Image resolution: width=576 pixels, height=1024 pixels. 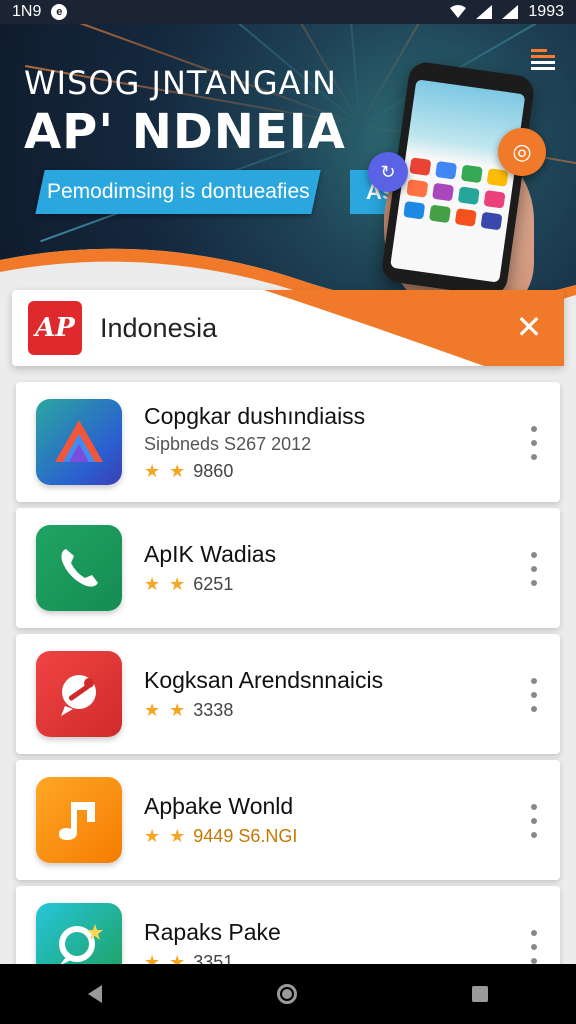 I want to click on close-icon: ✕, so click(x=529, y=327).